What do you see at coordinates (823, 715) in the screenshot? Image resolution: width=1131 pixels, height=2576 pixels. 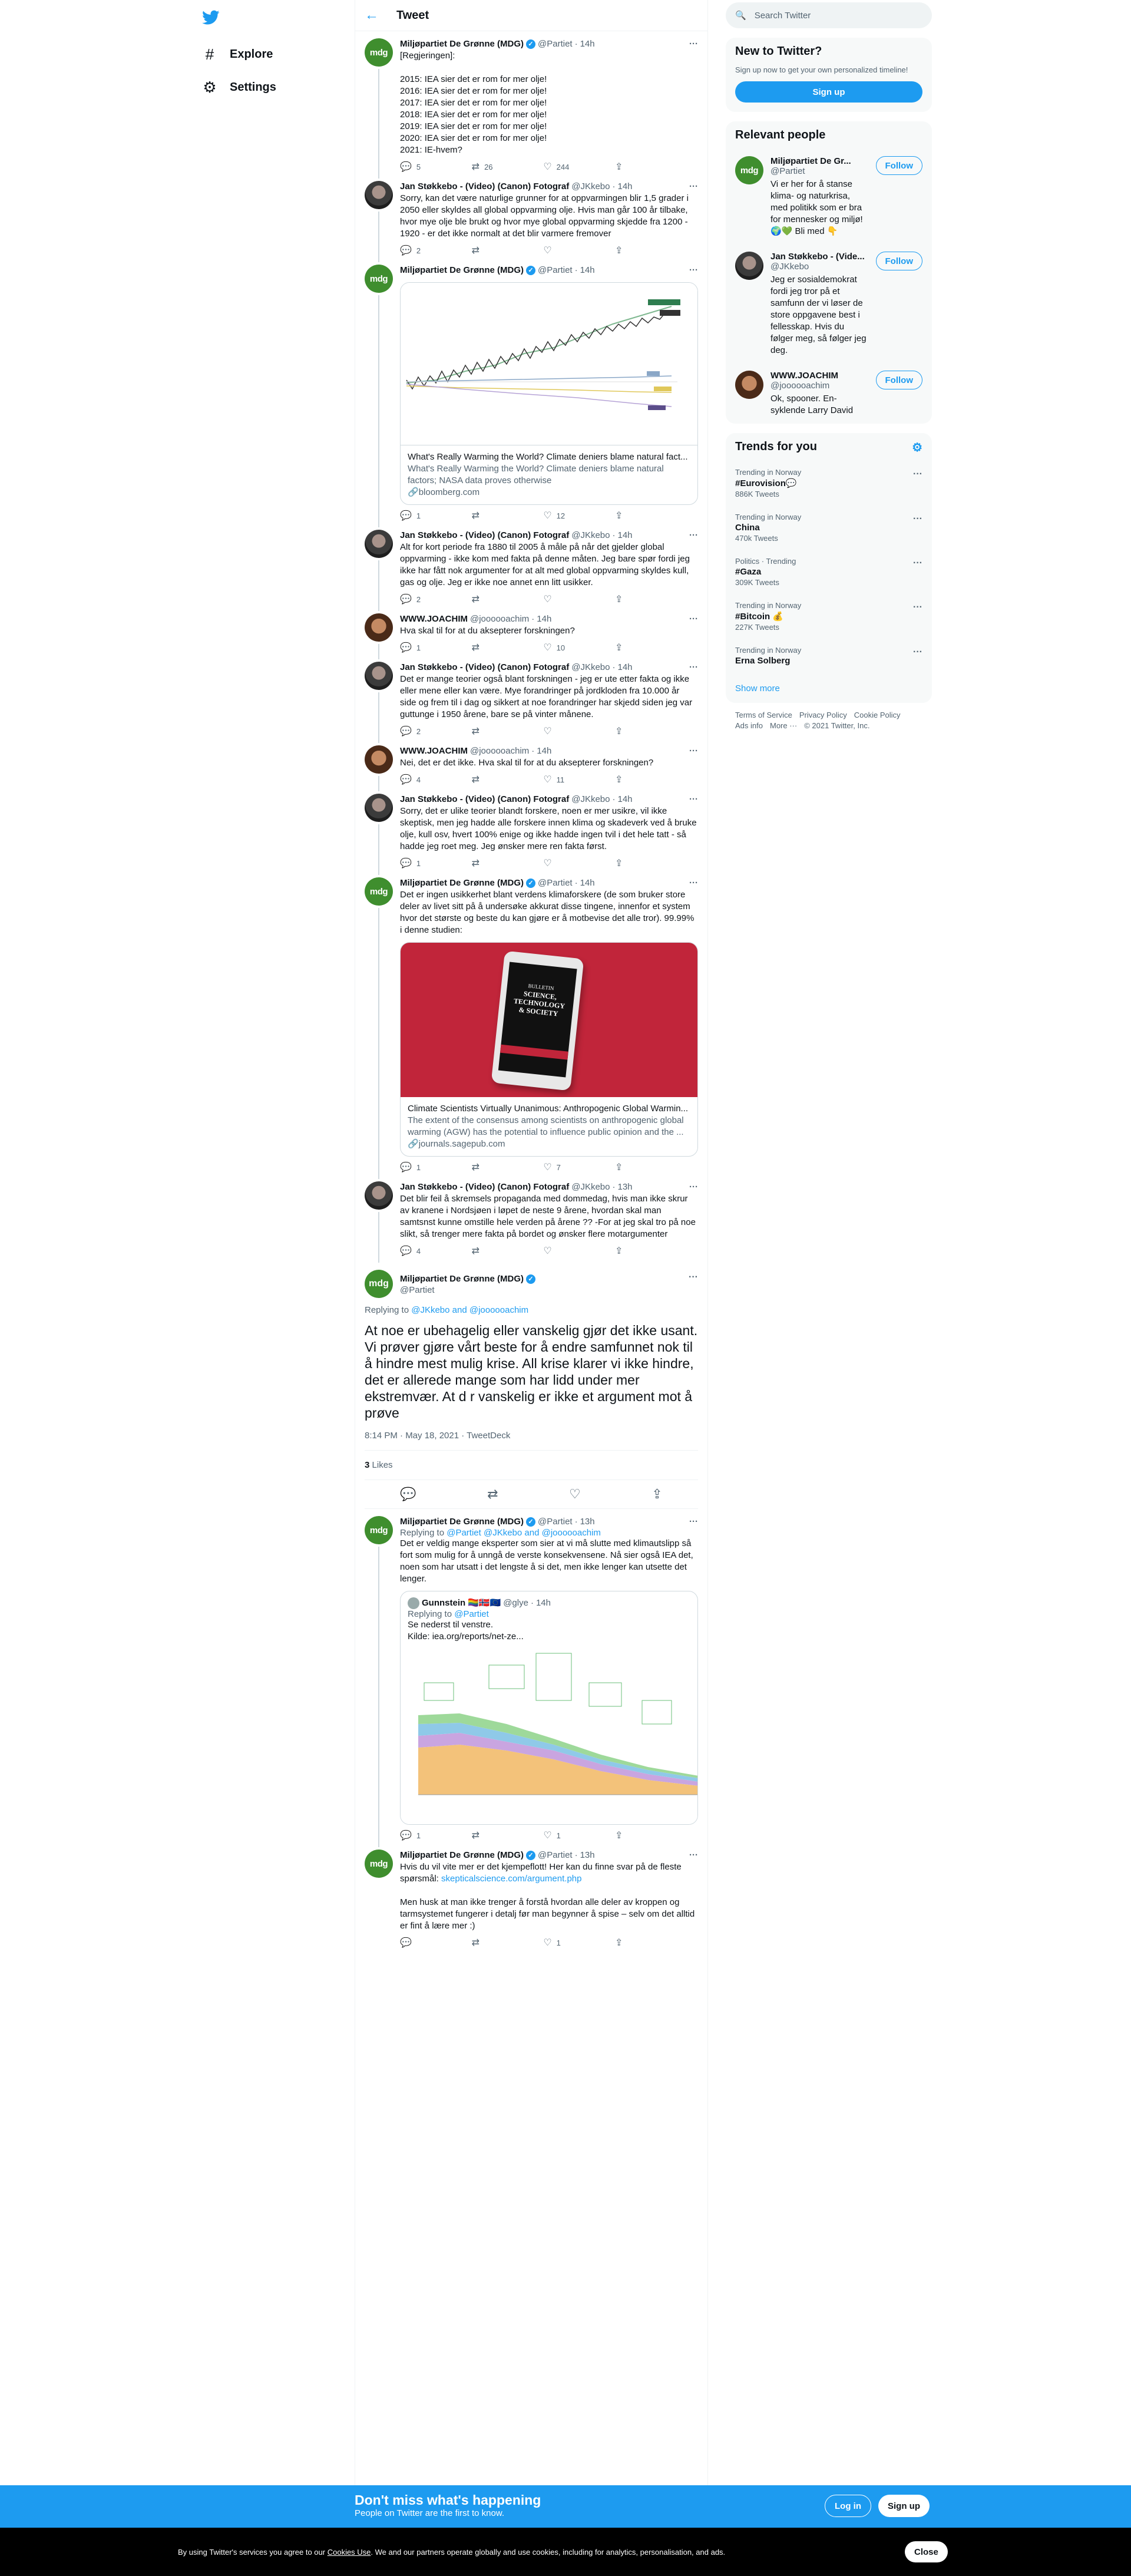 I see `footer-link: Privacy Policy` at bounding box center [823, 715].